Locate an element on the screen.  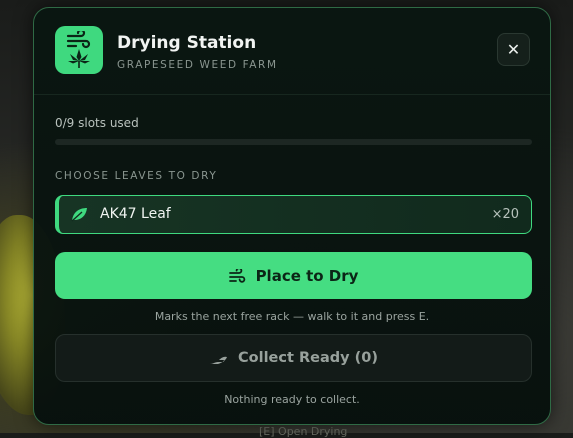
close-icon: ✕ is located at coordinates (513, 49).